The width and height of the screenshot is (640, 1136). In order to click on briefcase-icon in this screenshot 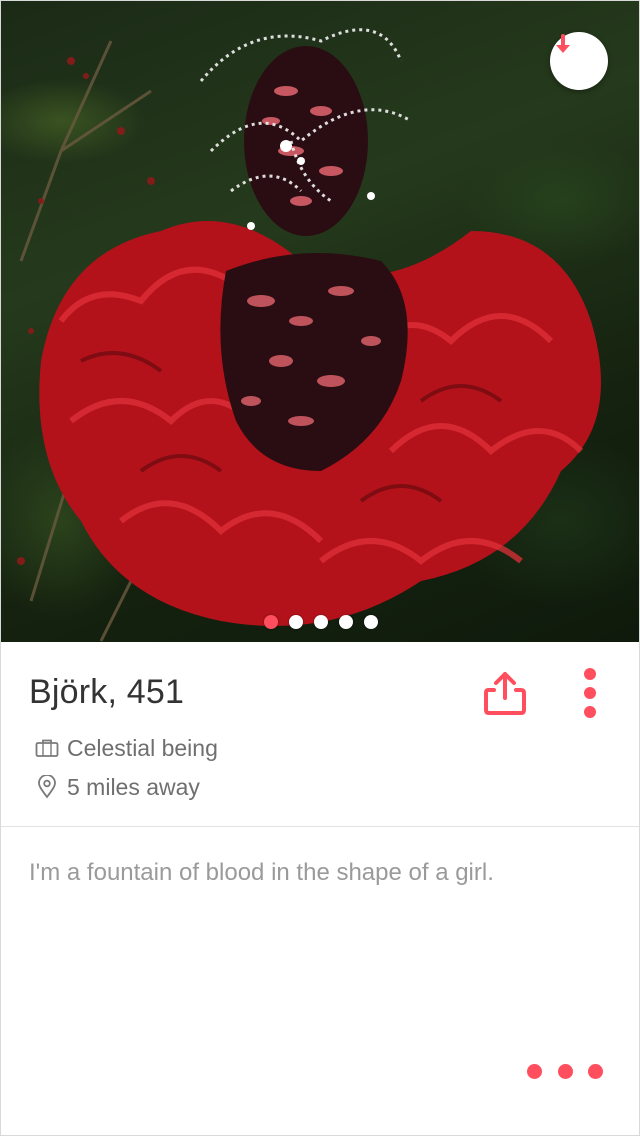, I will do `click(47, 748)`.